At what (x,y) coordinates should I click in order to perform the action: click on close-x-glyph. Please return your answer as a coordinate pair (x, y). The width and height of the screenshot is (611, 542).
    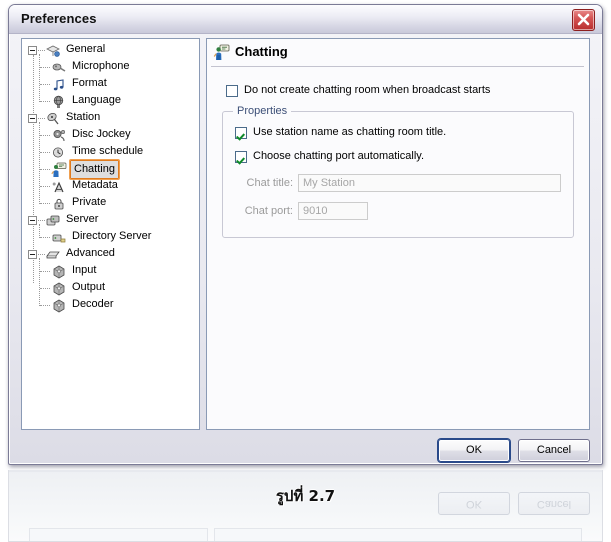
    Looking at the image, I should click on (583, 19).